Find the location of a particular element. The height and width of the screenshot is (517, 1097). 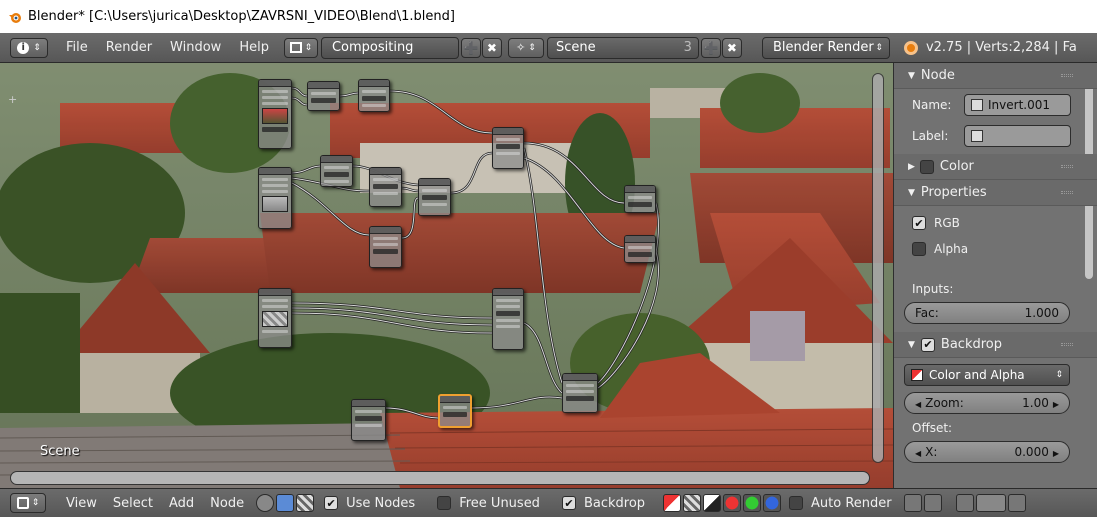

add-screen-button: ➕ is located at coordinates (470, 47).